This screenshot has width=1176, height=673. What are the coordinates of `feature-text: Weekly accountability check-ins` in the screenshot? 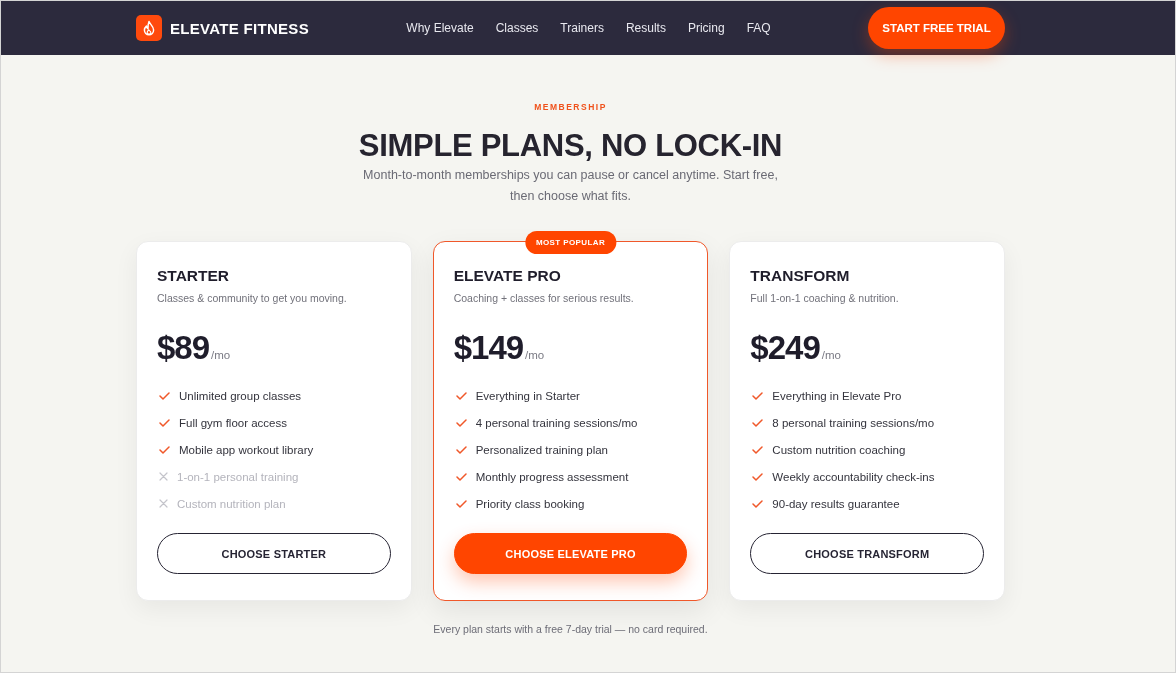 It's located at (853, 476).